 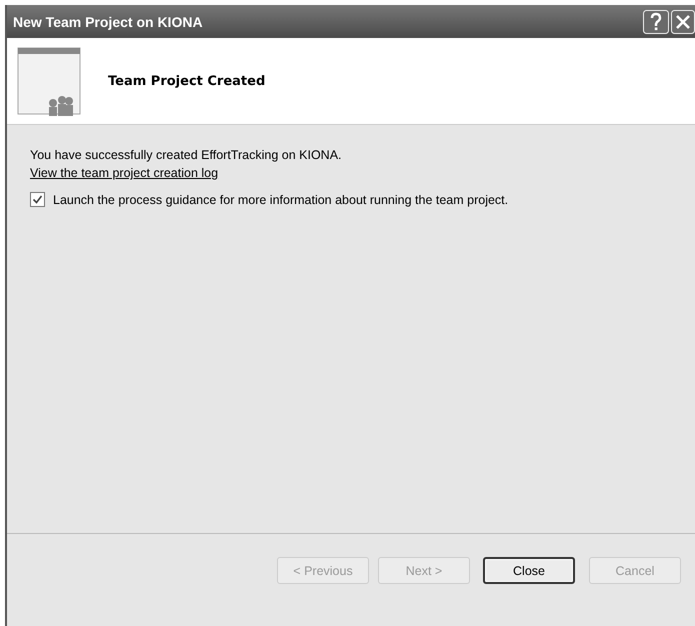 I want to click on log-link: View the team project creation log, so click(x=124, y=173).